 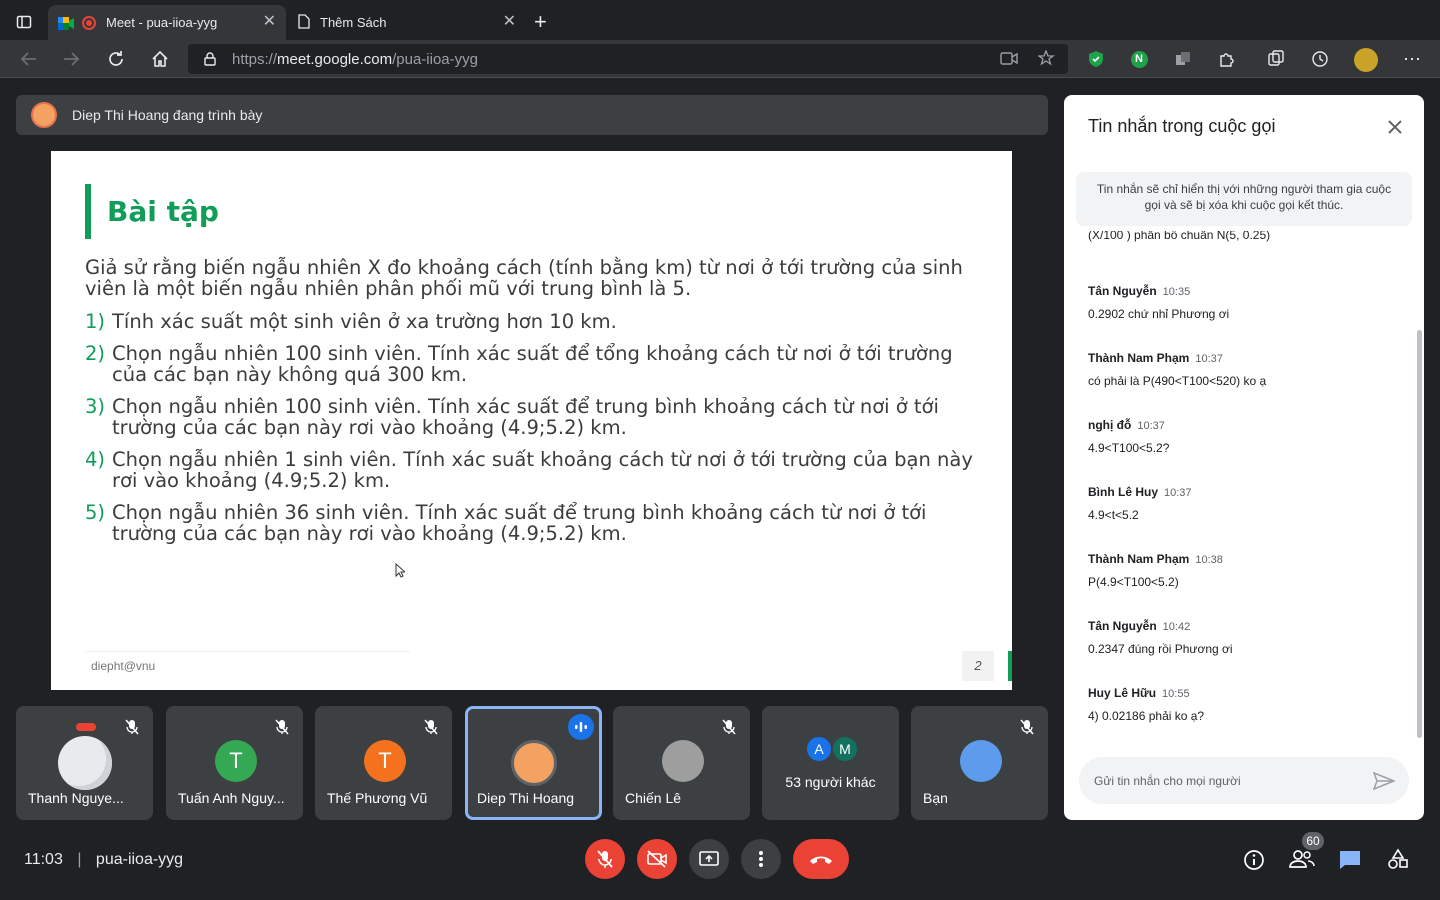 What do you see at coordinates (1176, 694) in the screenshot?
I see `message-time: 10:55` at bounding box center [1176, 694].